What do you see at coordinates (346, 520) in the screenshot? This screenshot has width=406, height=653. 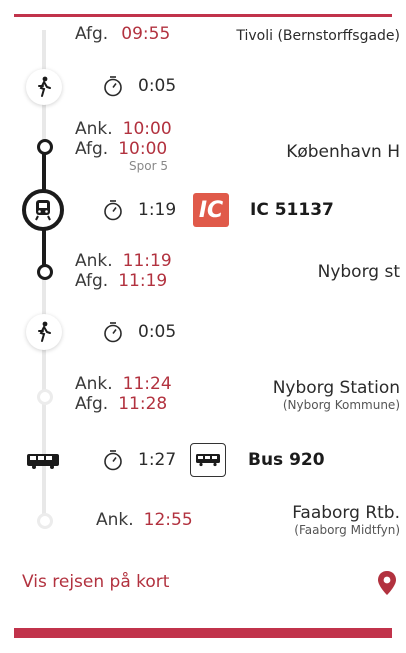 I see `faaborg-place: Faaborg Rtb. (Faaborg Midtfyn)` at bounding box center [346, 520].